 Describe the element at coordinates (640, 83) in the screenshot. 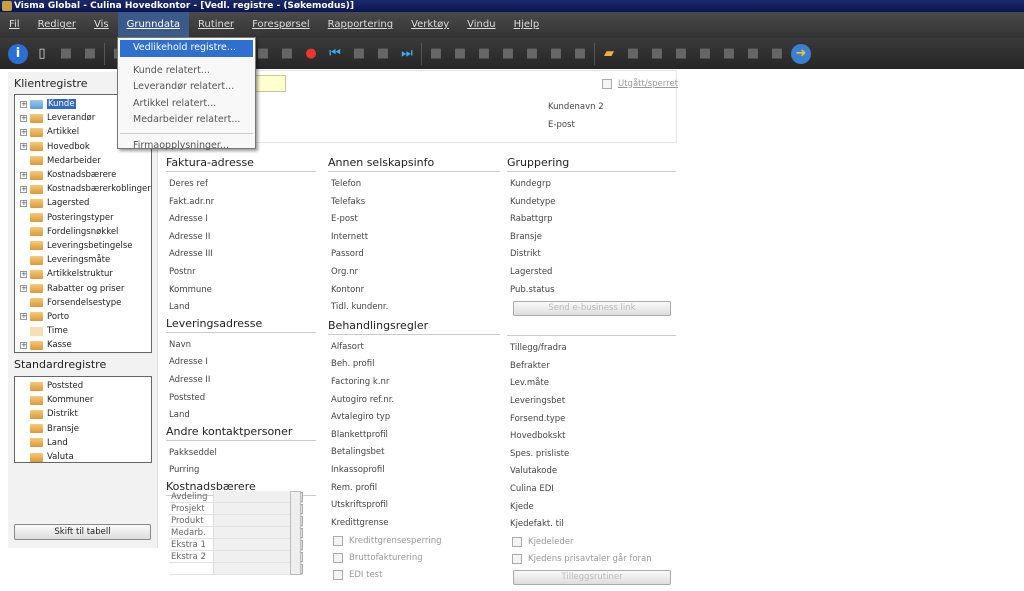

I see `inactive-checkbox: Utgått/sperret` at that location.